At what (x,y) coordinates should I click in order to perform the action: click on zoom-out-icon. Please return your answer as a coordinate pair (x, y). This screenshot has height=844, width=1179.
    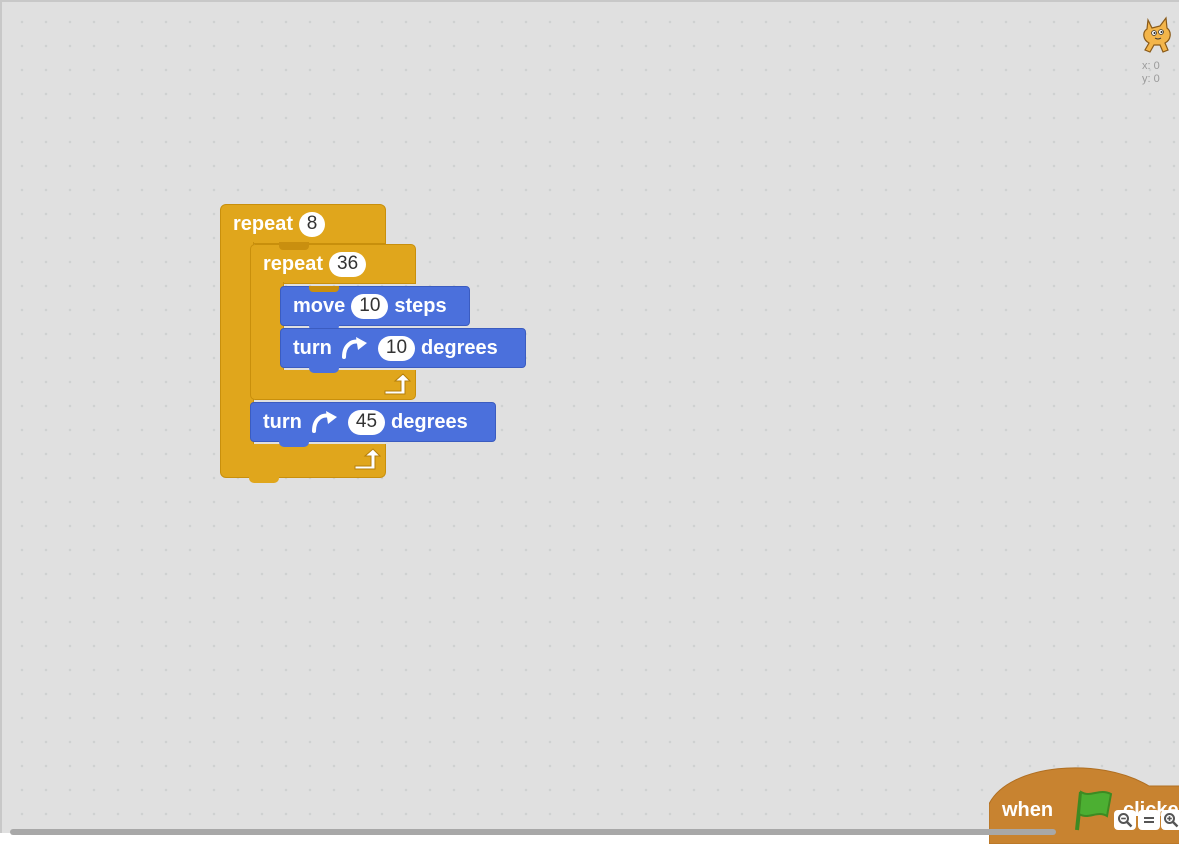
    Looking at the image, I should click on (1125, 820).